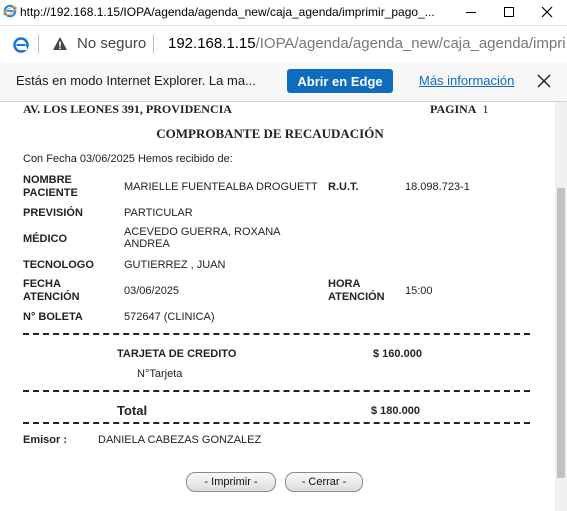  Describe the element at coordinates (453, 109) in the screenshot. I see `page-label: PAGINA` at that location.